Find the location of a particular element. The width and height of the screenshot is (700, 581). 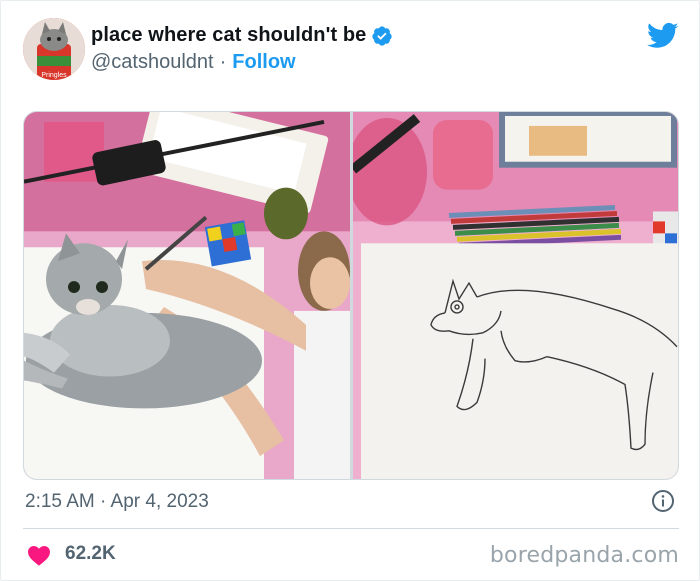

watermark: boredpanda.com is located at coordinates (584, 555).